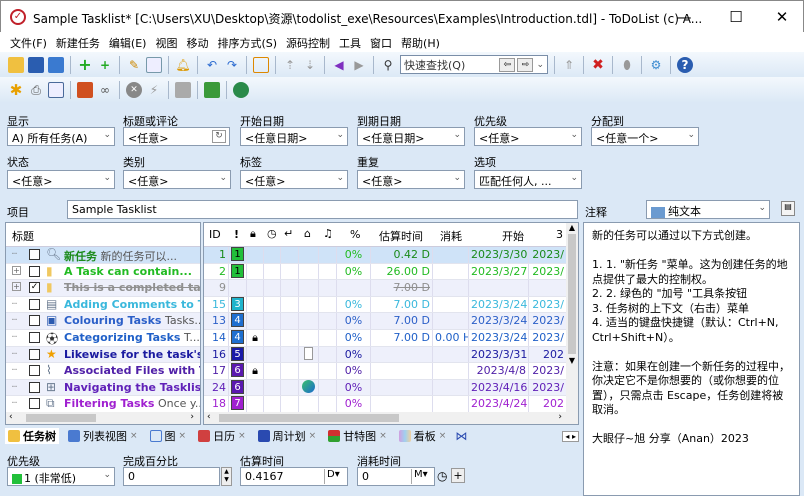  Describe the element at coordinates (528, 179) in the screenshot. I see `filter-options-combo: 匹配任何人, ... ⌄` at that location.